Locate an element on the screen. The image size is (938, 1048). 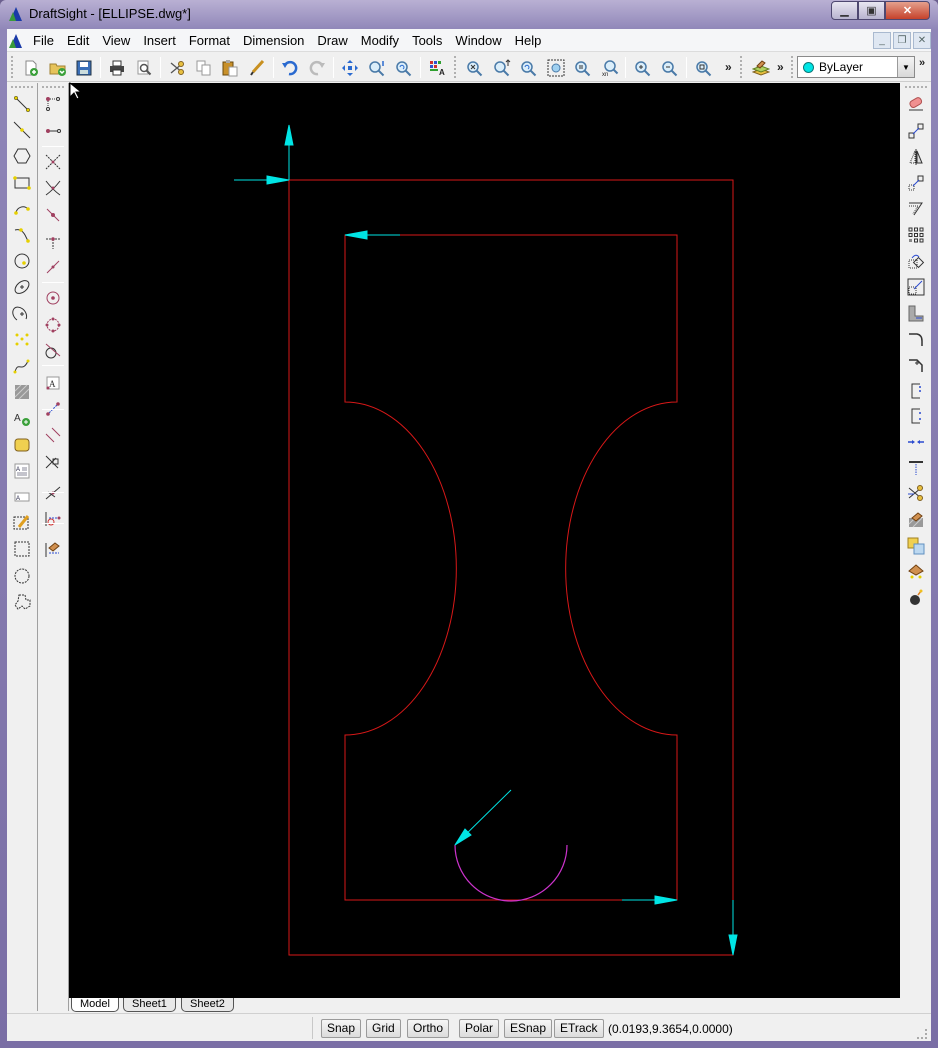
zoom-factor-button: xn is located at coordinates (610, 68).